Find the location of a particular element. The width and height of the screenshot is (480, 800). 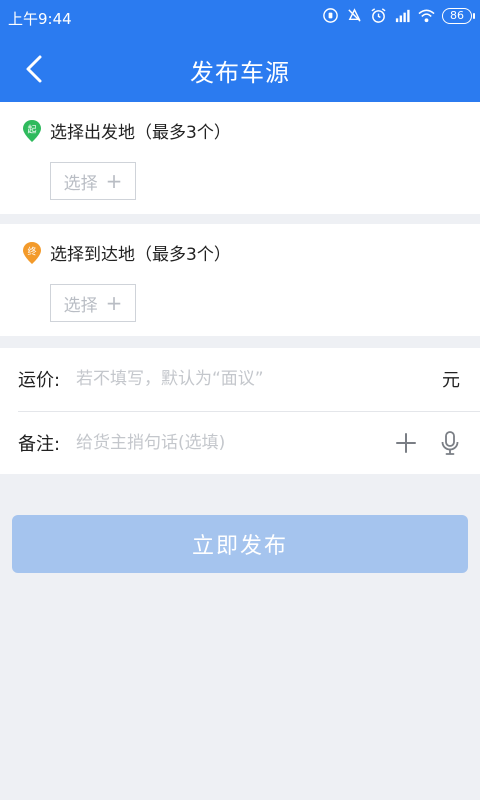

mute-icon is located at coordinates (354, 15).